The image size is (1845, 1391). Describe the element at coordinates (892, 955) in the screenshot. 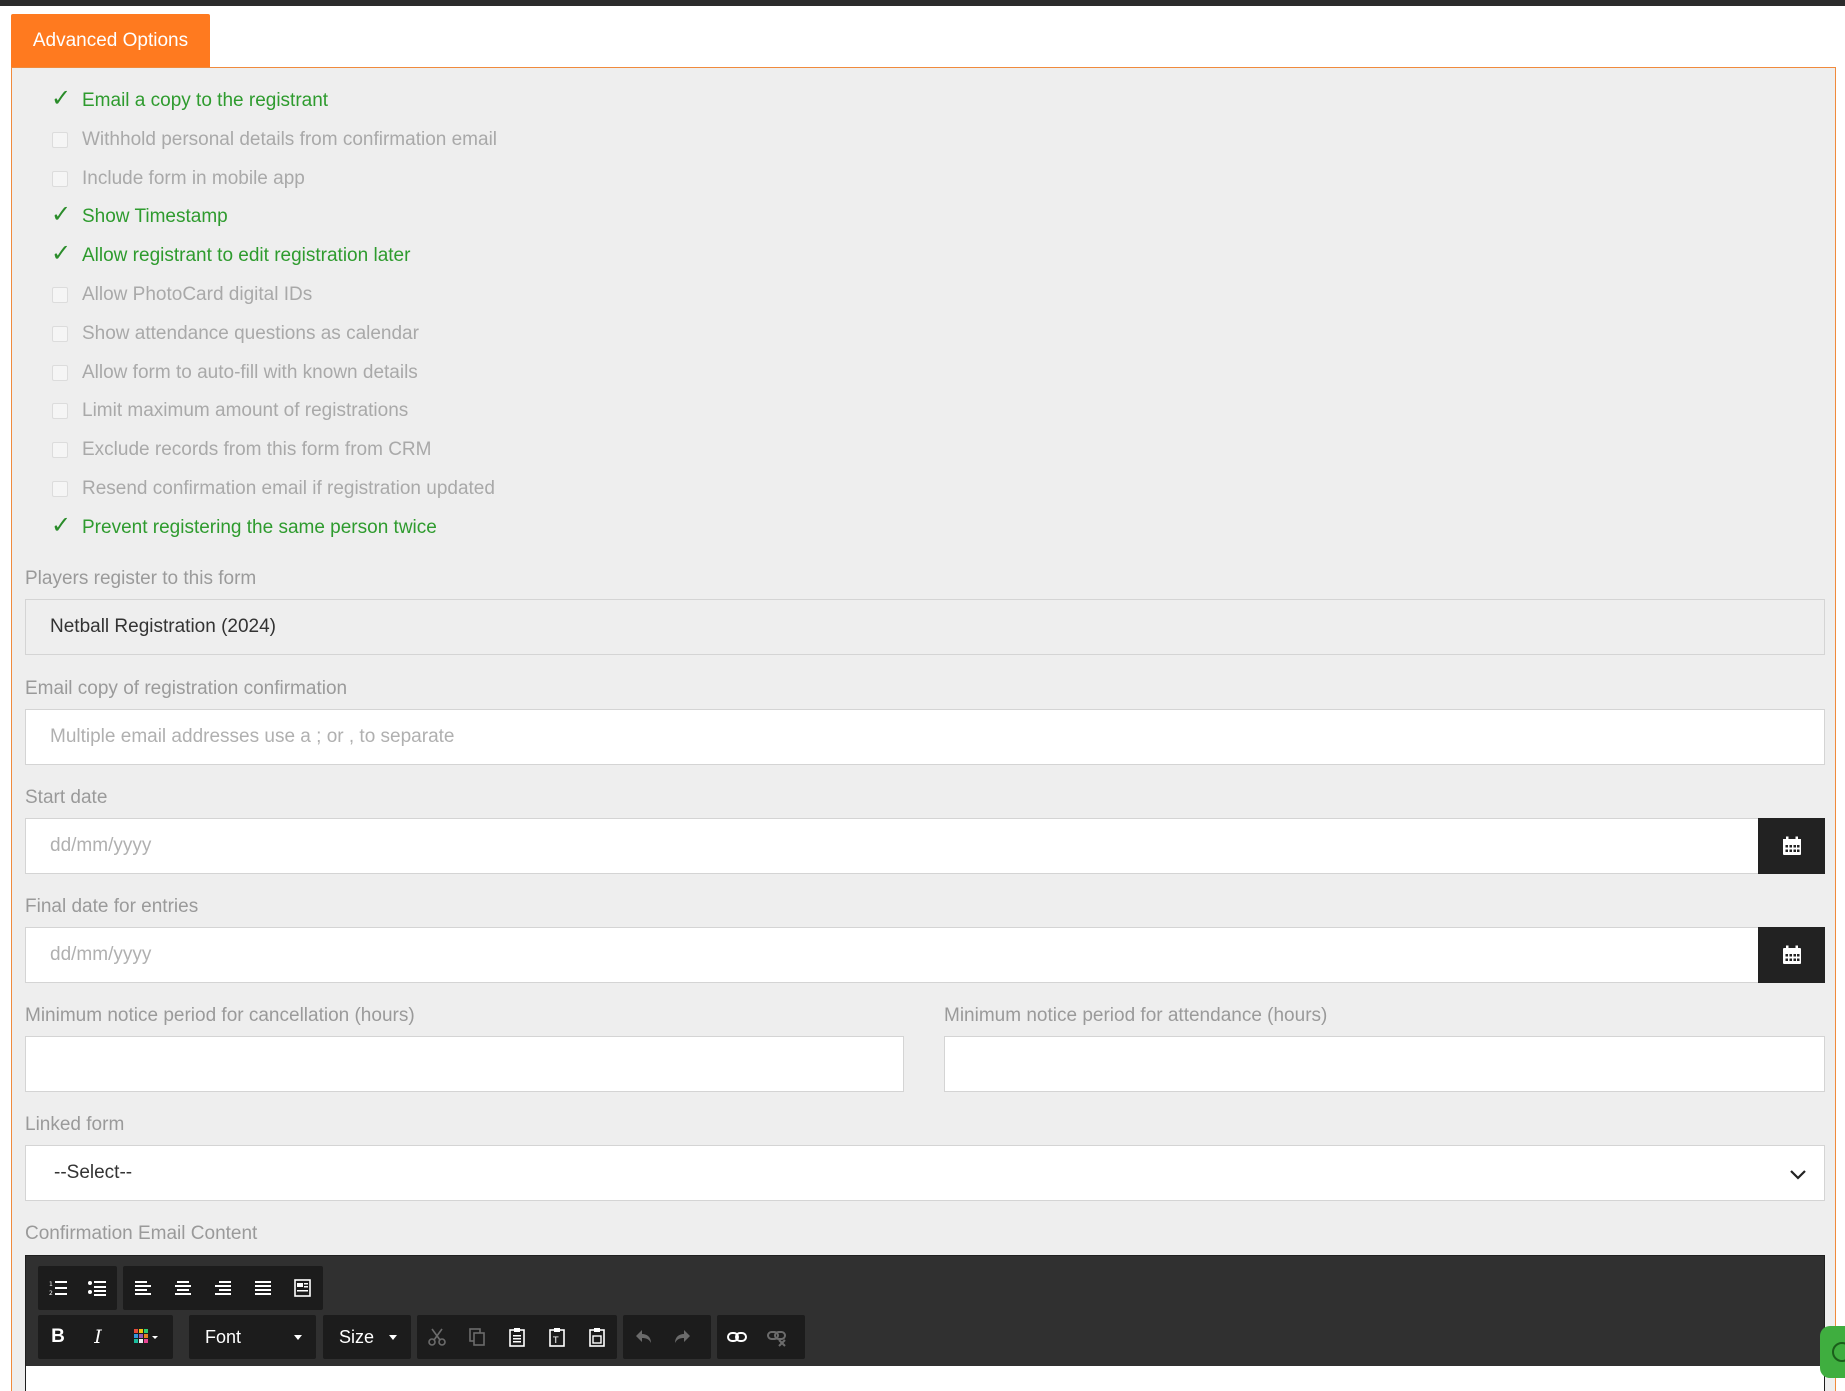

I see `final-date-input` at that location.